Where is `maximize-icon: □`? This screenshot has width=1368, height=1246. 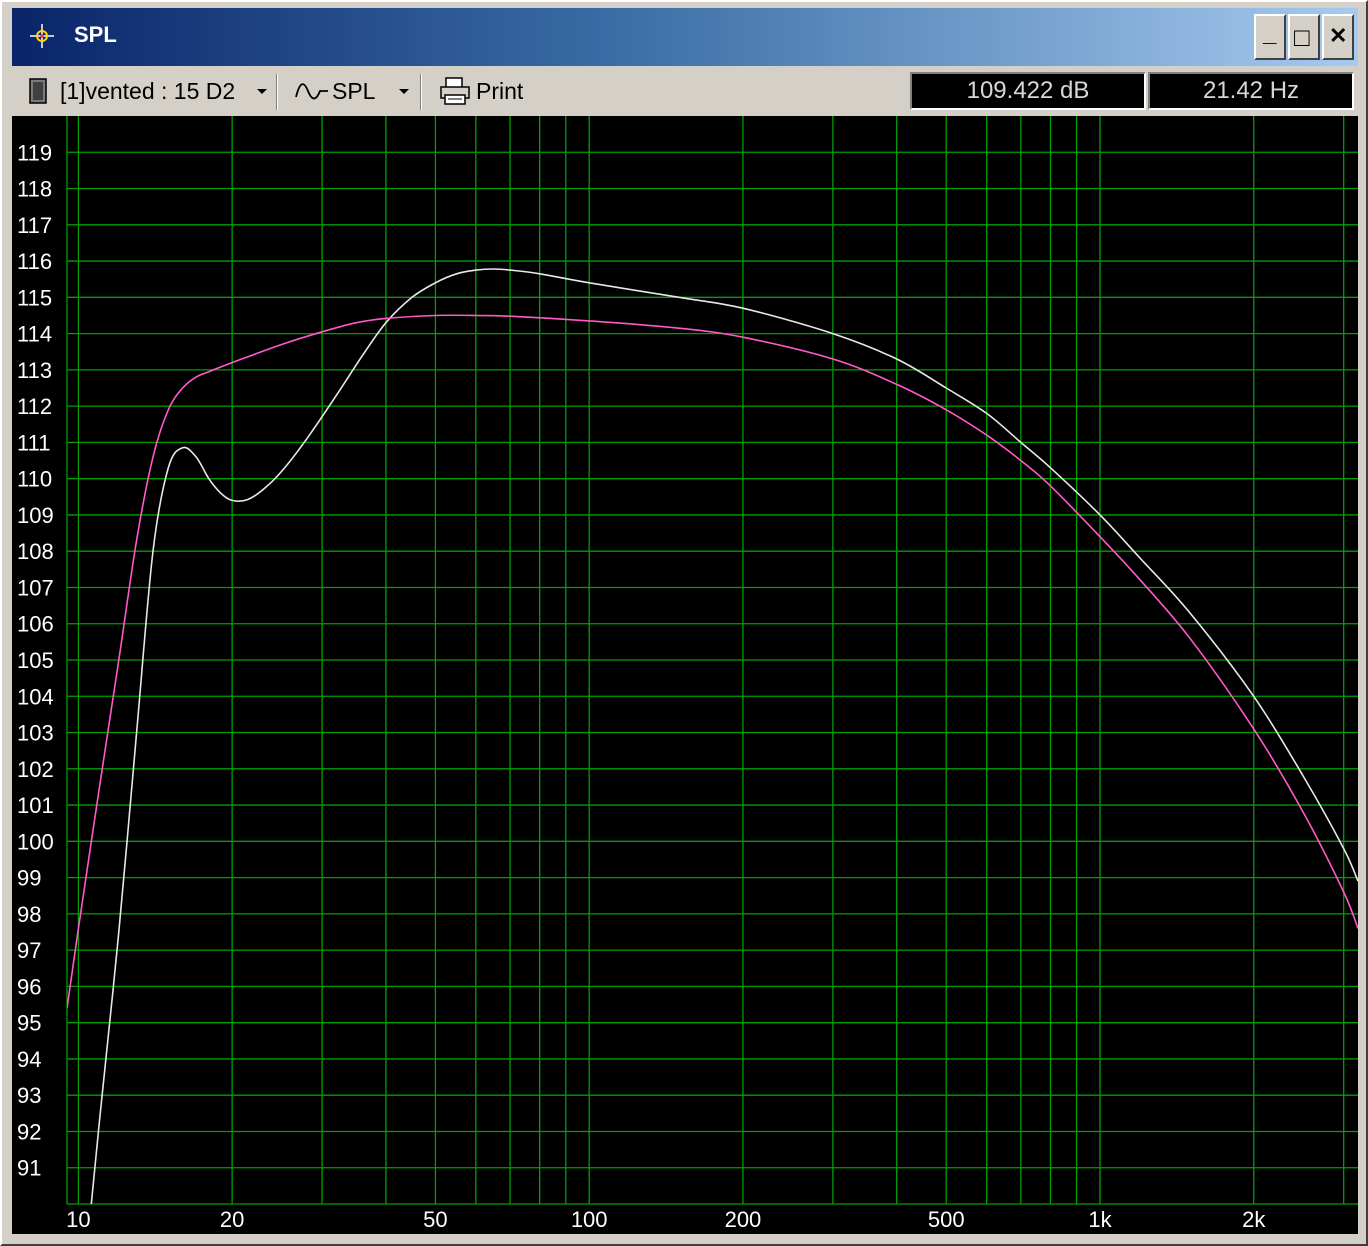
maximize-icon: □ is located at coordinates (1302, 37).